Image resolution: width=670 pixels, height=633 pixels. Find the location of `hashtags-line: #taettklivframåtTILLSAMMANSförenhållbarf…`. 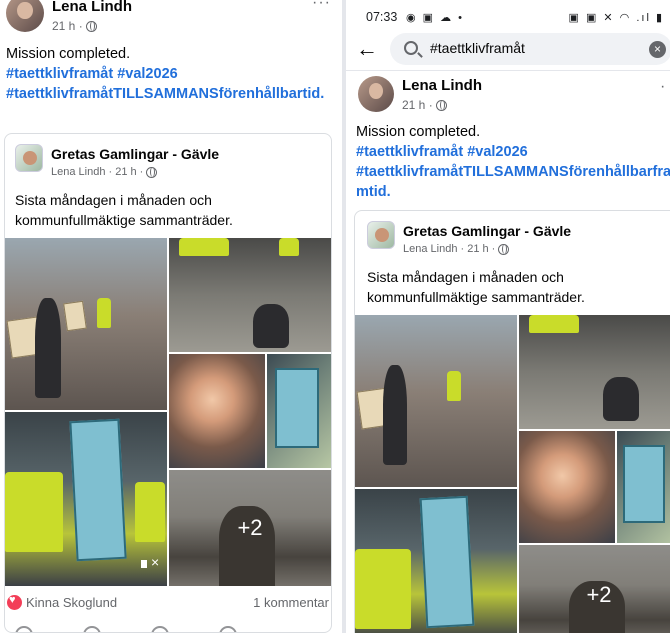

hashtags-line: #taettklivframåtTILLSAMMANSförenhållbarf… is located at coordinates (513, 172).